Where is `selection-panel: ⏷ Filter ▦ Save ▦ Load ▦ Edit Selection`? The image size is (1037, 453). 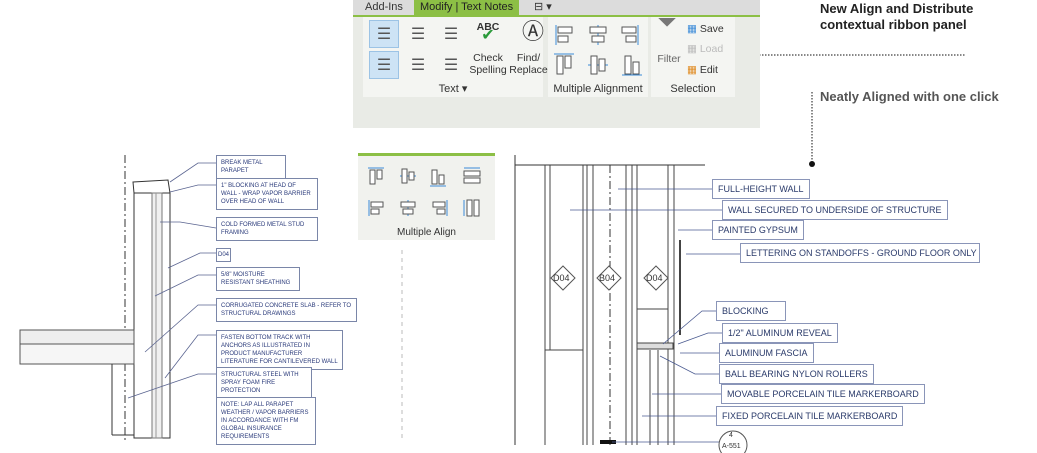
selection-panel: ⏷ Filter ▦ Save ▦ Load ▦ Edit Selection is located at coordinates (693, 54).